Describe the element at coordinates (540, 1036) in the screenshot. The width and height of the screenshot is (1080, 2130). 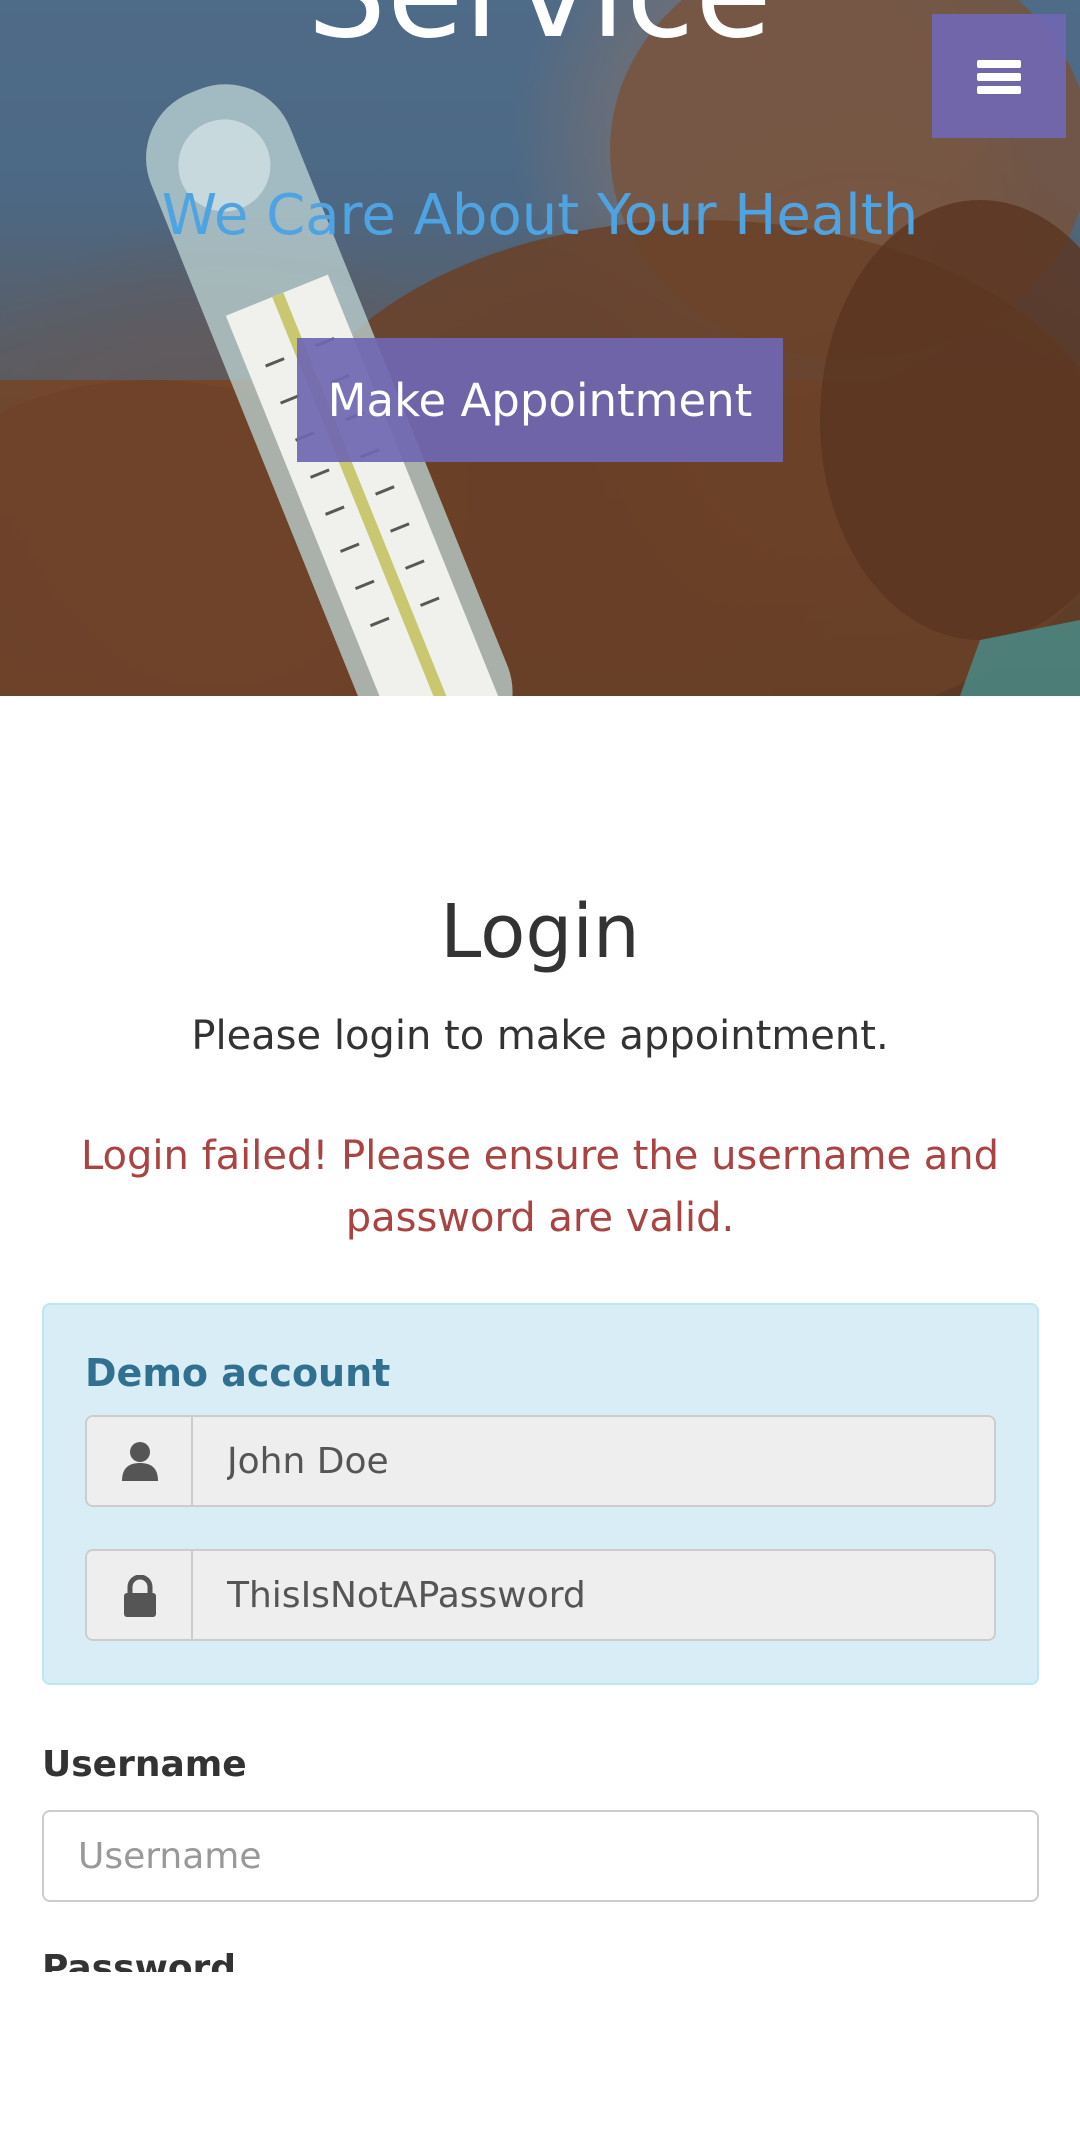
I see `login-subtitle: Please login to make appointment.` at that location.